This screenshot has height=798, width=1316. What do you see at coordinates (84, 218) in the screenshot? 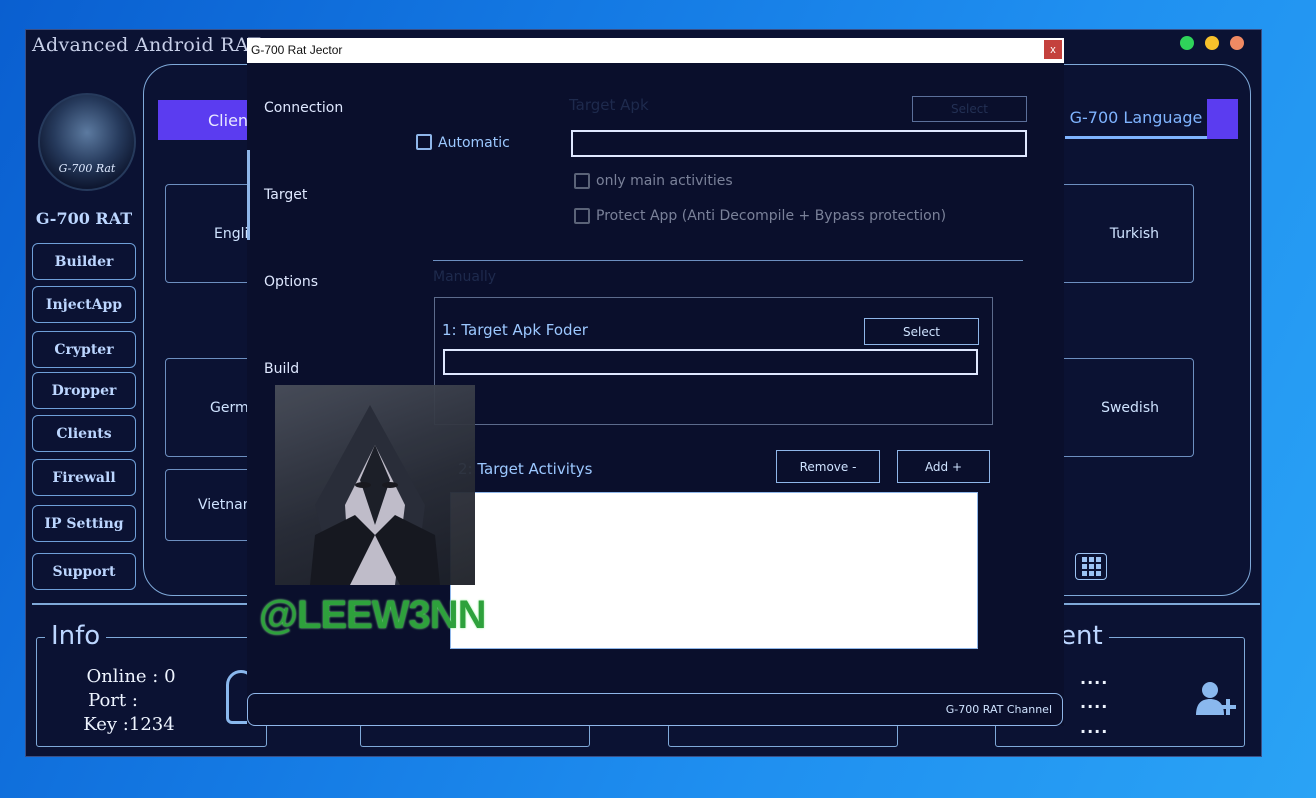
I see `brand-label: G-700 RAT` at bounding box center [84, 218].